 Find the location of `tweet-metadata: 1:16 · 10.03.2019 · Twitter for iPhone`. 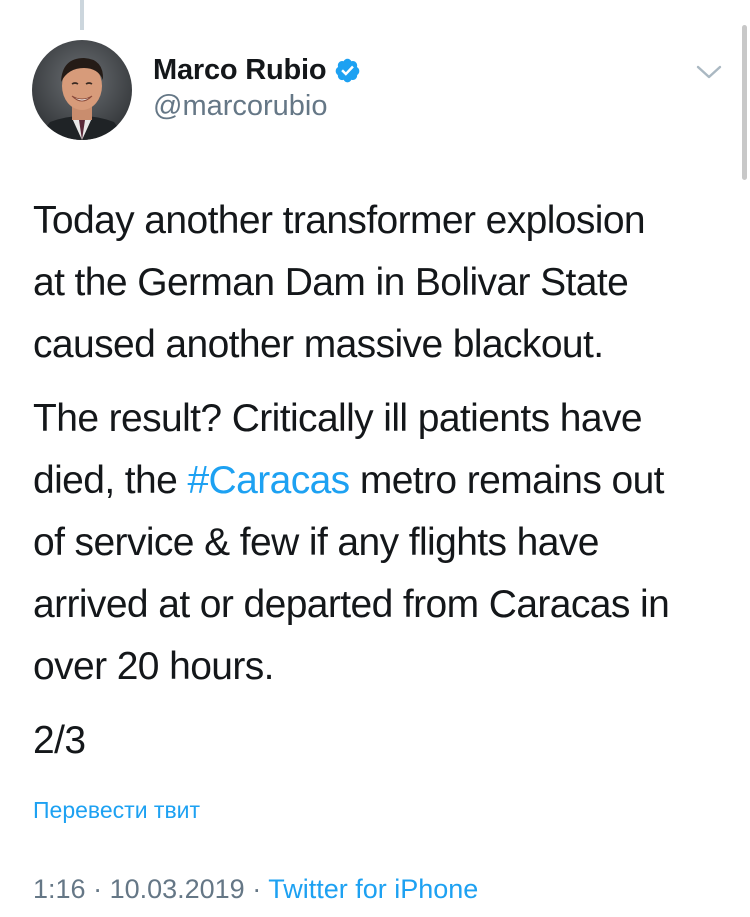

tweet-metadata: 1:16 · 10.03.2019 · Twitter for iPhone is located at coordinates (255, 889).